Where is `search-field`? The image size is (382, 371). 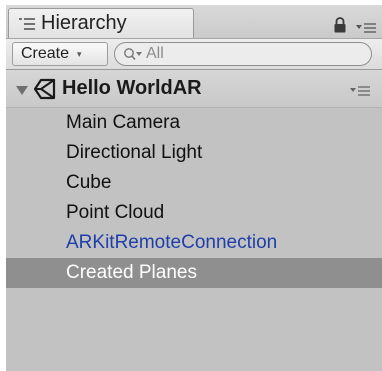
search-field is located at coordinates (243, 54).